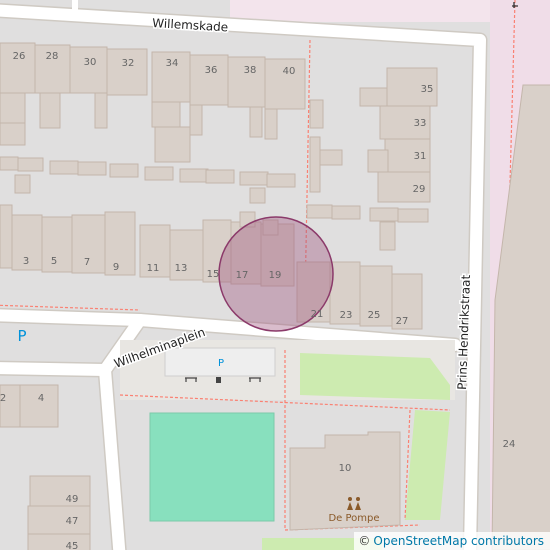 This screenshot has width=550, height=550. I want to click on attribution-link: OpenStreetMap contributors, so click(458, 541).